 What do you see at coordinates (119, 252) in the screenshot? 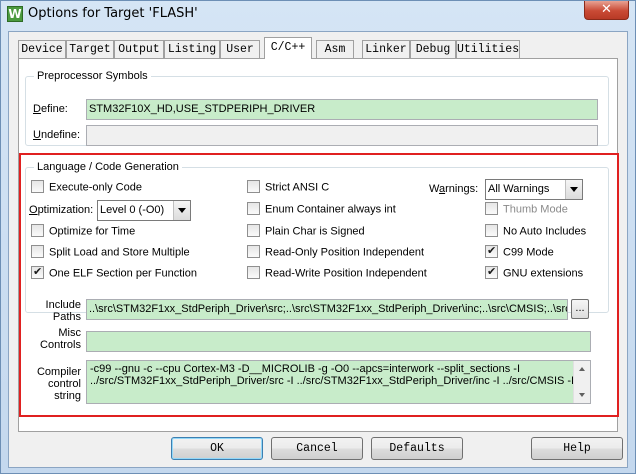
I see `split-load-label: Split Load and Store Multiple` at bounding box center [119, 252].